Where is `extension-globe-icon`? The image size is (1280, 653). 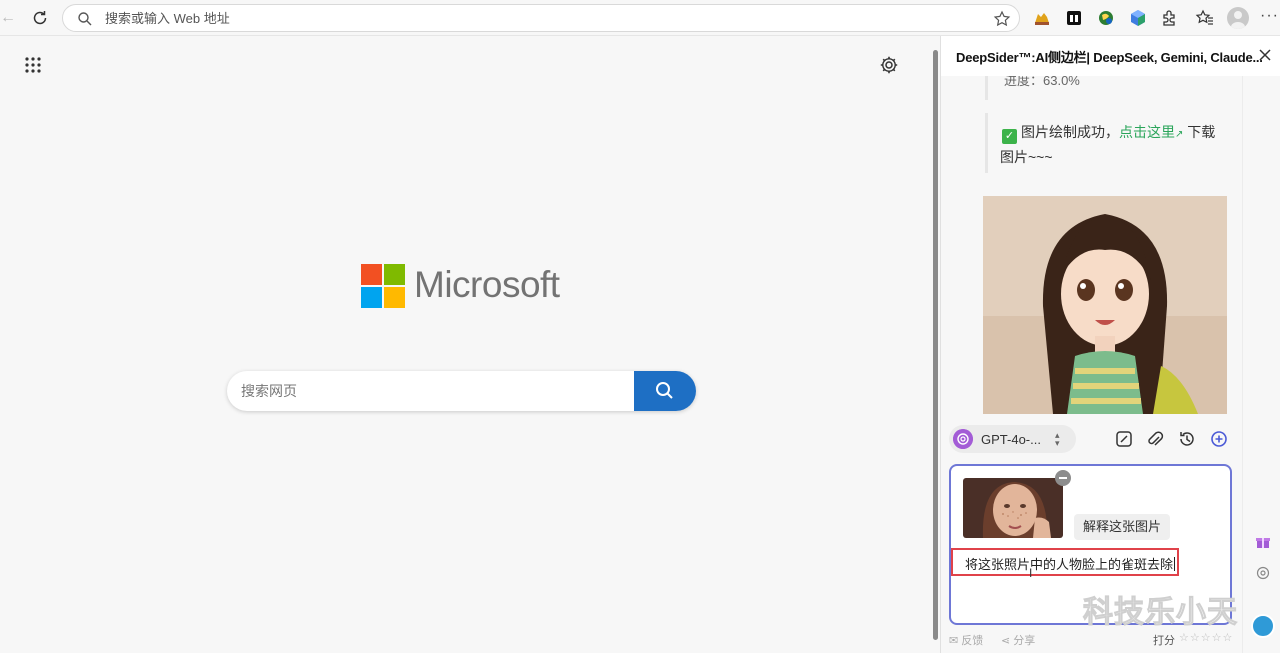 extension-globe-icon is located at coordinates (1106, 18).